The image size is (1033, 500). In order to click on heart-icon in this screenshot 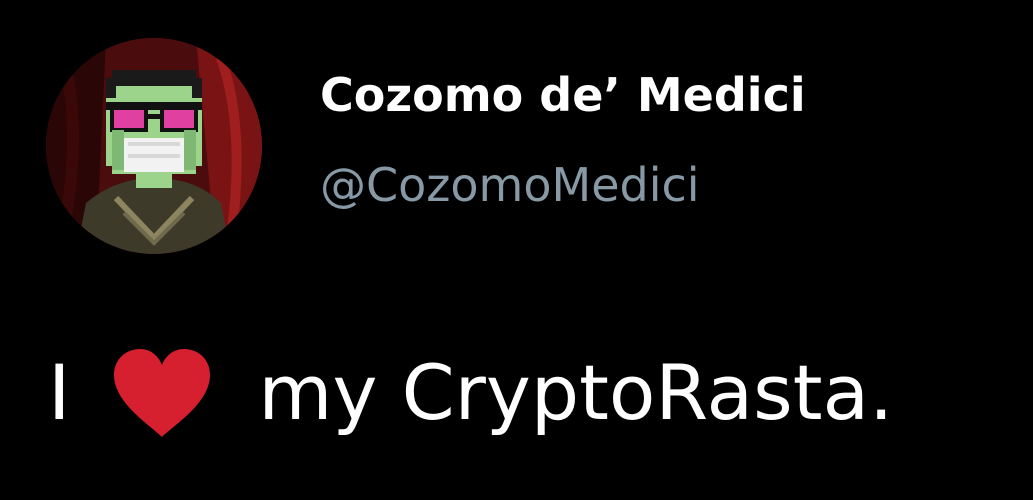, I will do `click(162, 393)`.